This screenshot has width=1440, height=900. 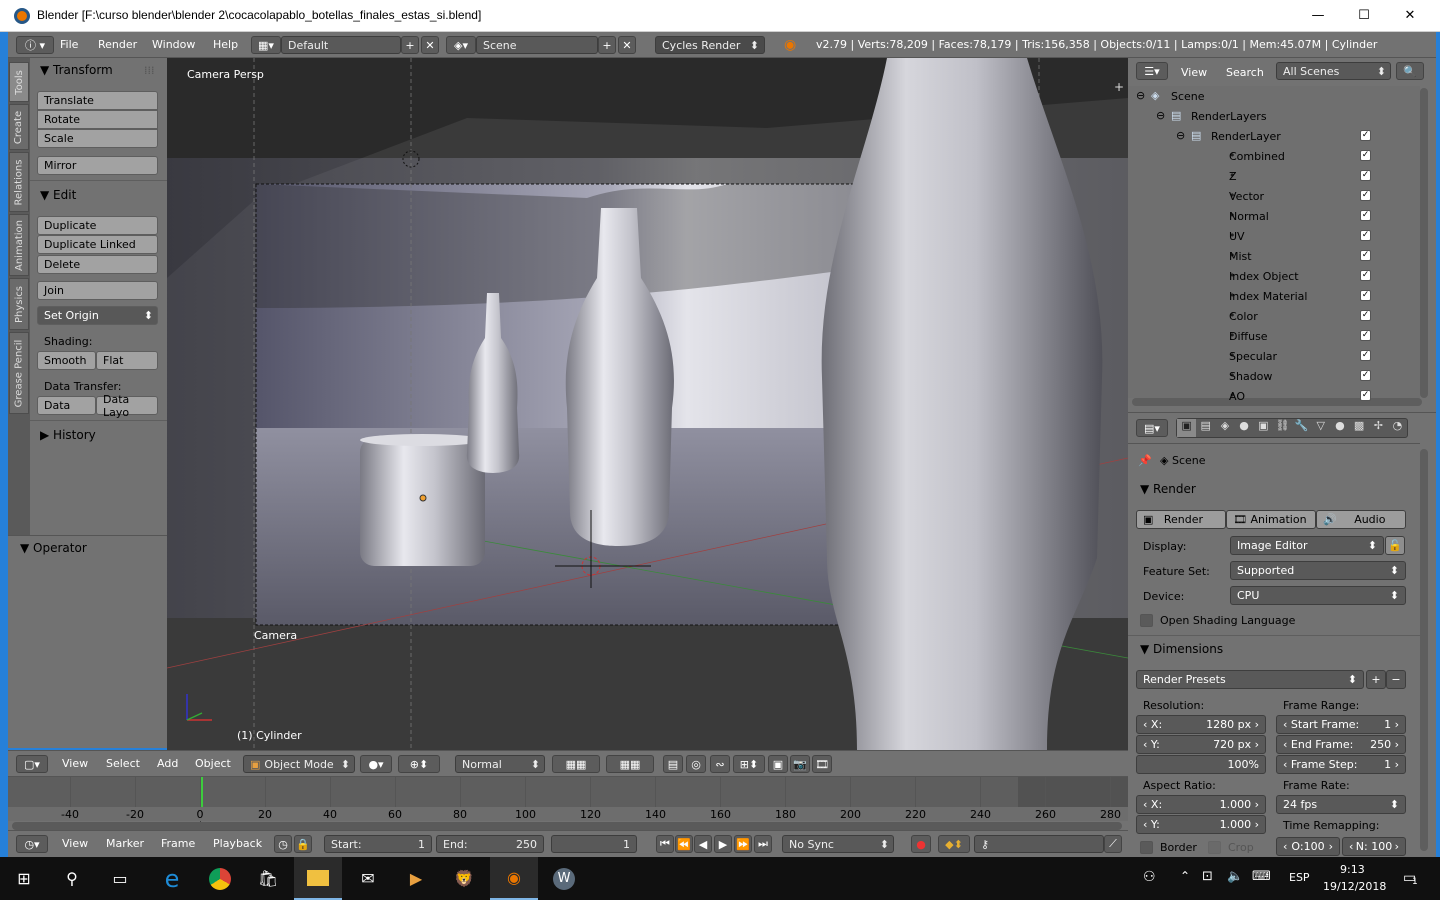 What do you see at coordinates (1119, 87) in the screenshot?
I see `properties-toggle-icon: +` at bounding box center [1119, 87].